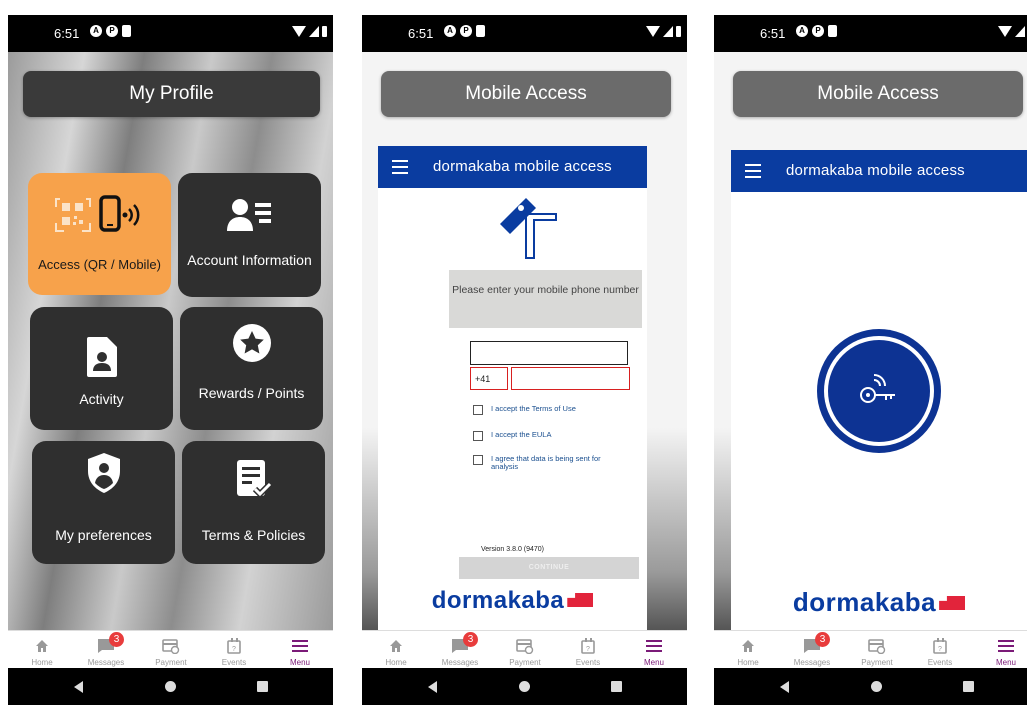 The image size is (1027, 705). What do you see at coordinates (99, 264) in the screenshot?
I see `tile-access-label: Access (QR / Mobile)` at bounding box center [99, 264].